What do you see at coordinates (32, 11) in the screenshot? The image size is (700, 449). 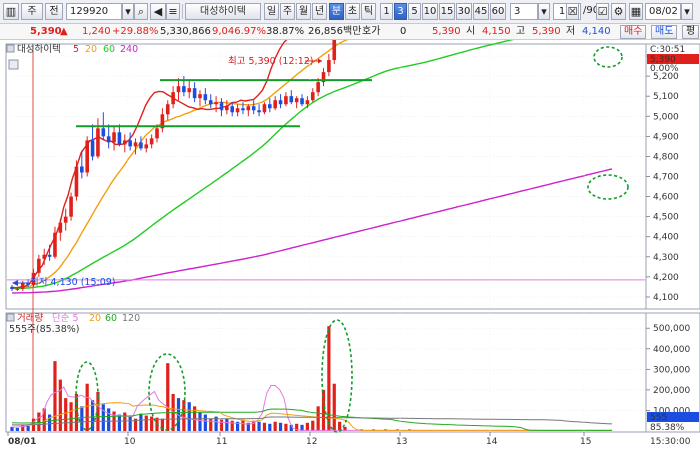 I see `market-select: 주` at bounding box center [32, 11].